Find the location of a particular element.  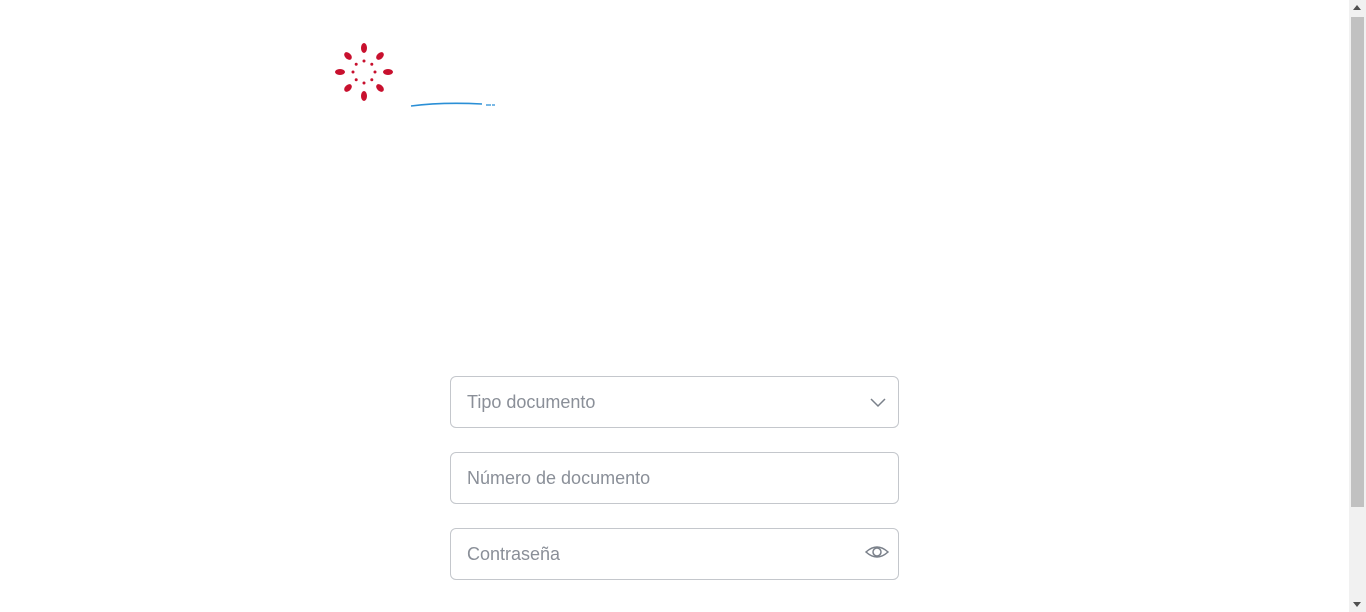

scroll-thumb is located at coordinates (1357, 262).